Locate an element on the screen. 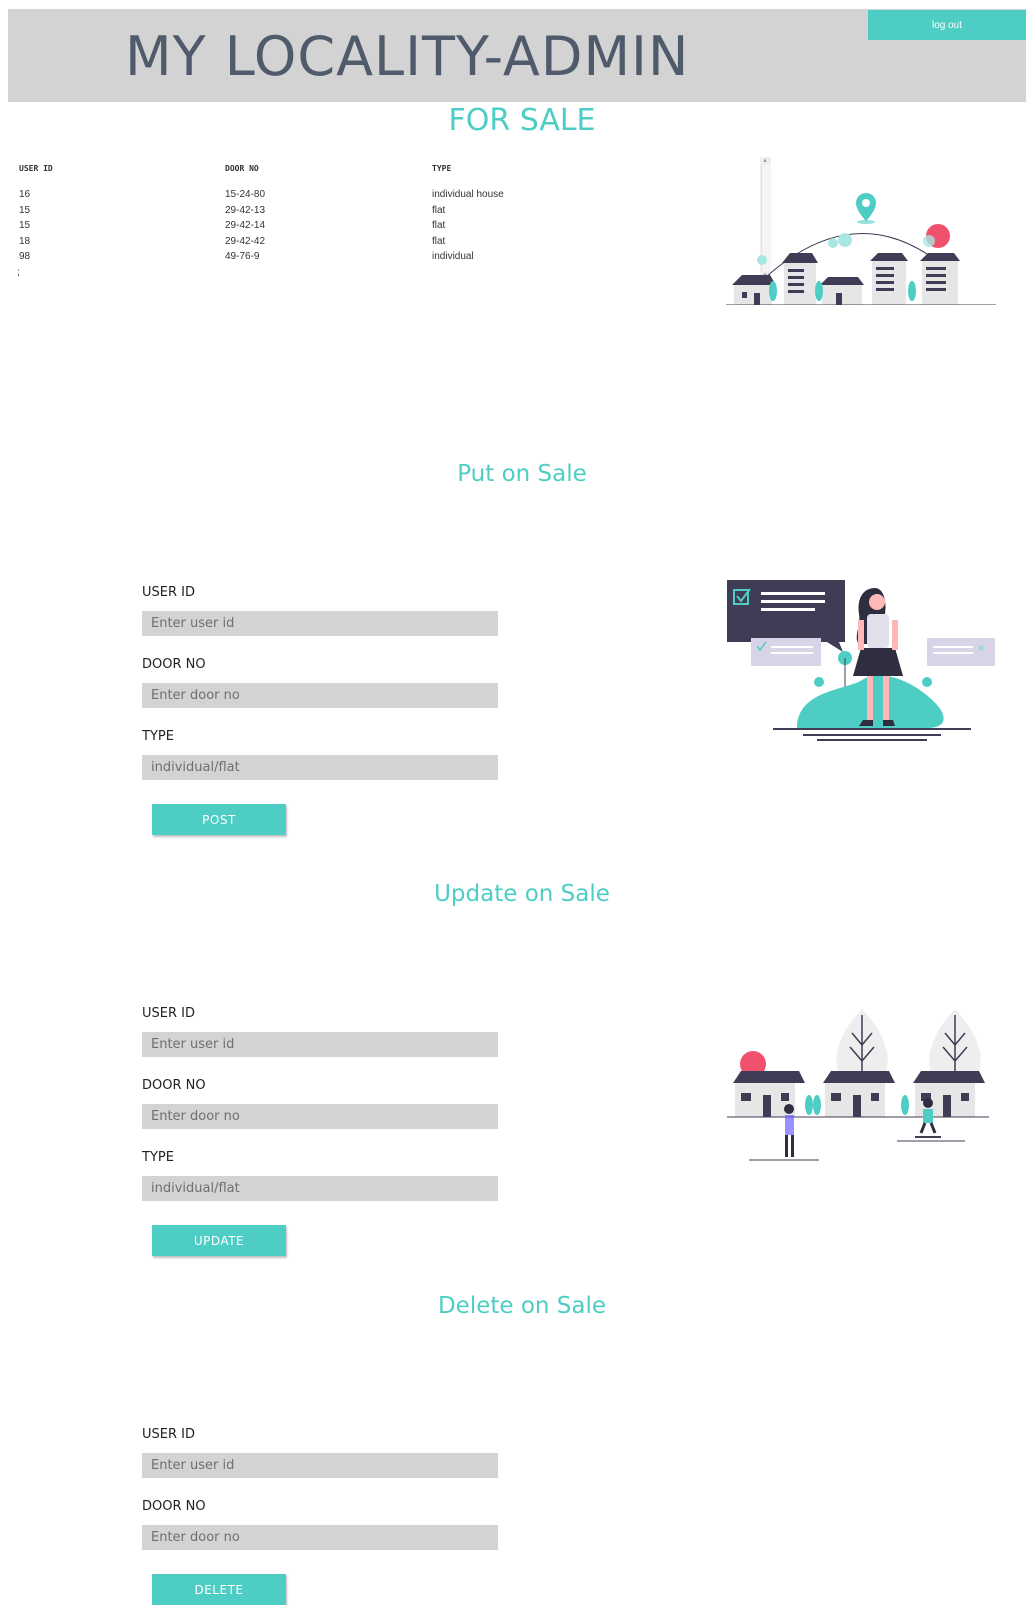 Image resolution: width=1026 pixels, height=1605 pixels. cell-type: individual house is located at coordinates (468, 194).